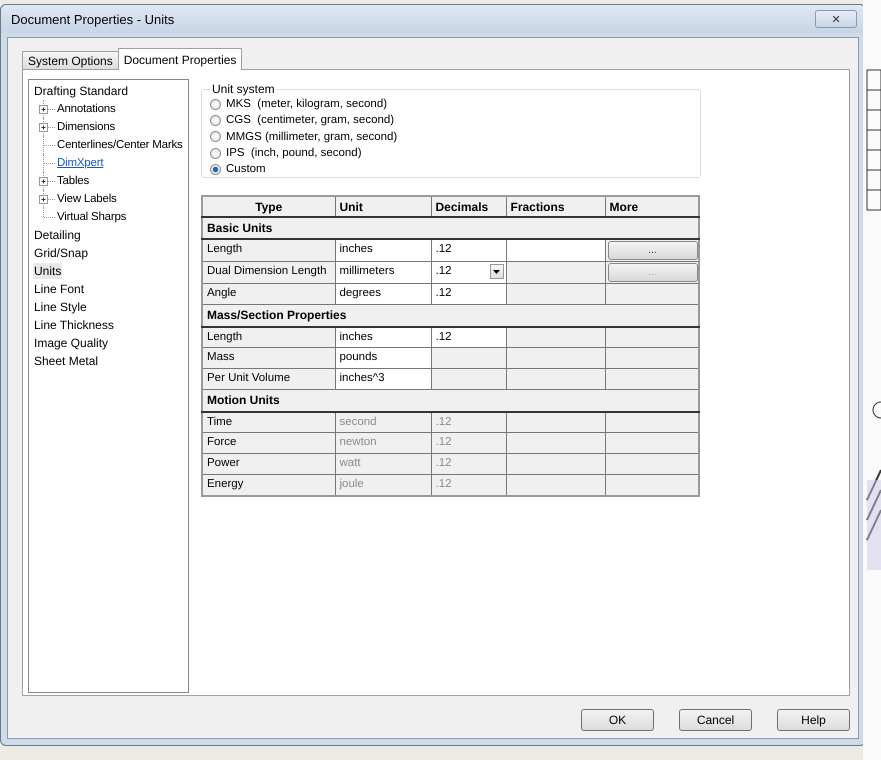  I want to click on window-title: Document Properties - Units, so click(92, 19).